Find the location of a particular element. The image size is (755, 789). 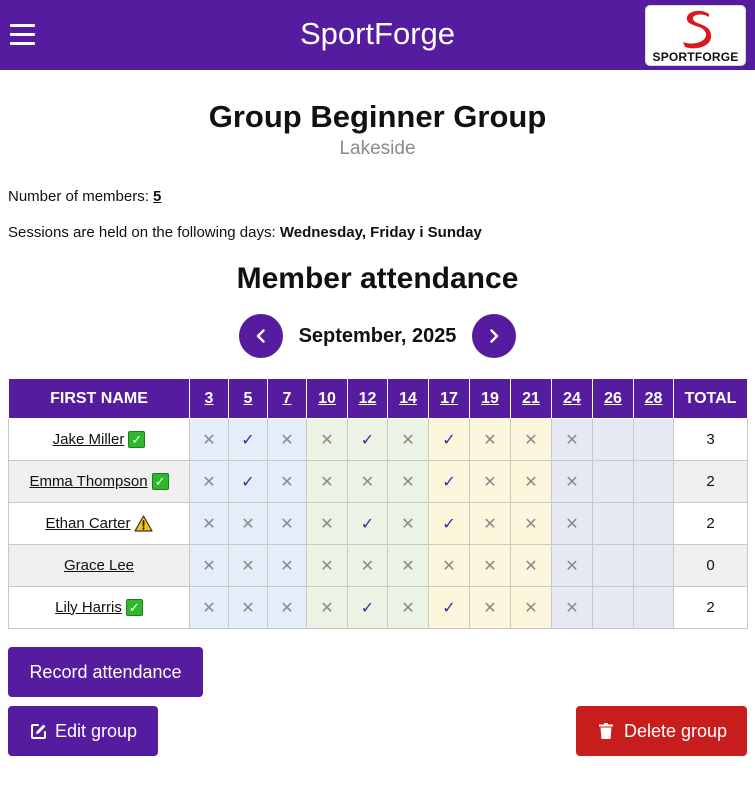

member-name-link: Ethan Carter is located at coordinates (87, 523).